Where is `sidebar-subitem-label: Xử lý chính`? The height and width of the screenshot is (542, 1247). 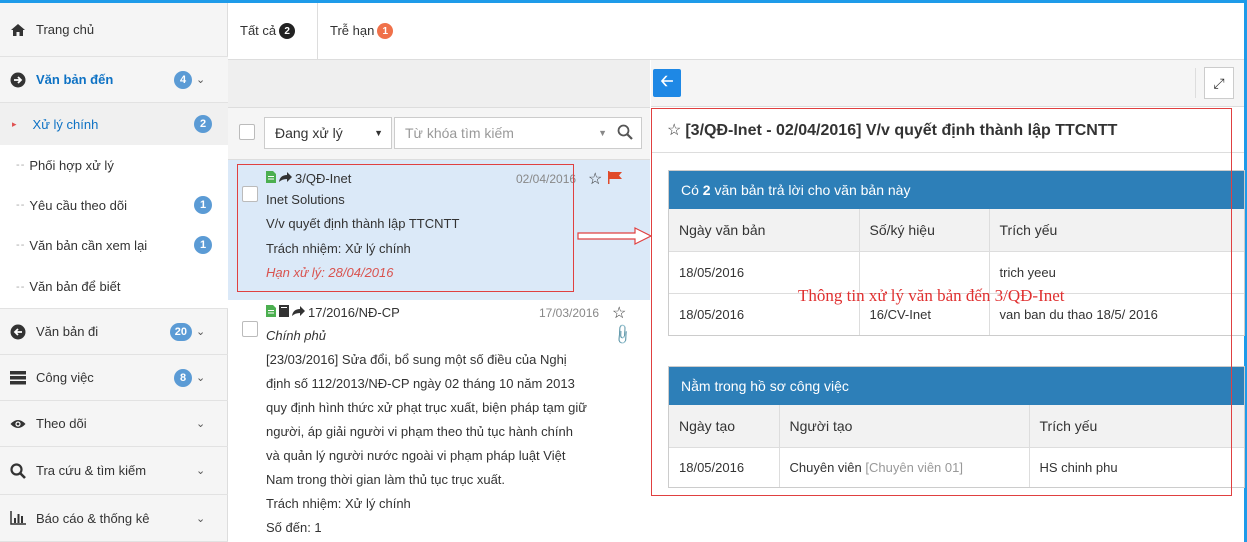
sidebar-subitem-label: Xử lý chính is located at coordinates (65, 124).